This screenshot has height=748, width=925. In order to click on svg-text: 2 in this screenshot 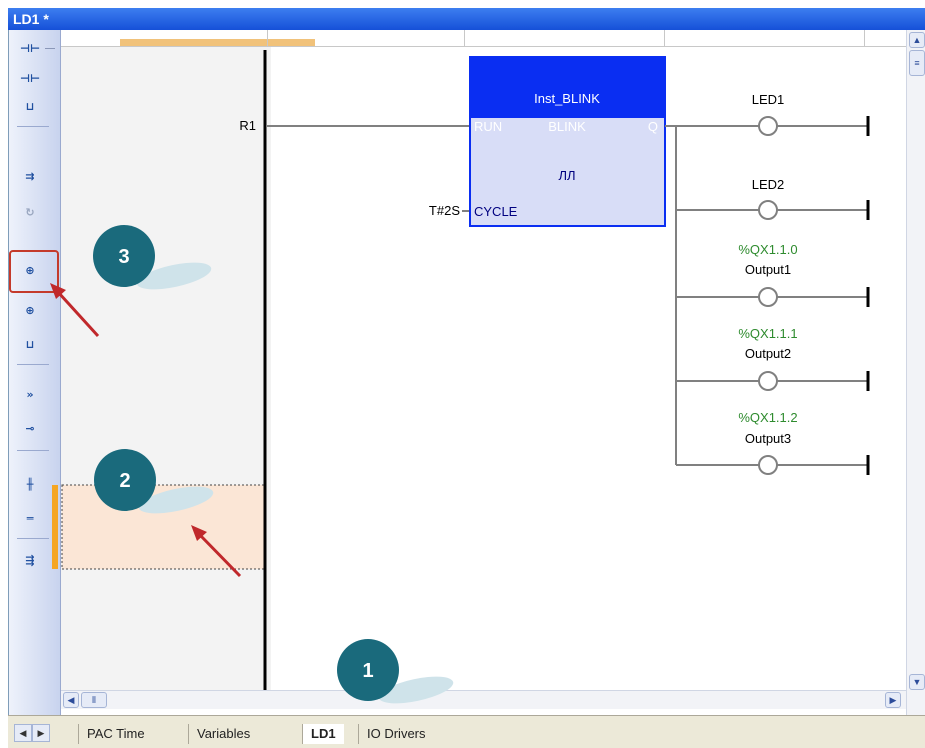, I will do `click(124, 481)`.